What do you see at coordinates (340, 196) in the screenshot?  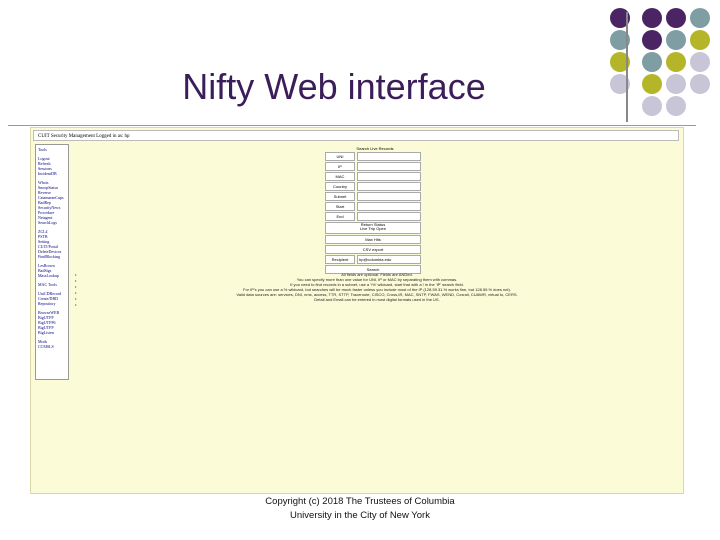 I see `field-label: Subnet` at bounding box center [340, 196].